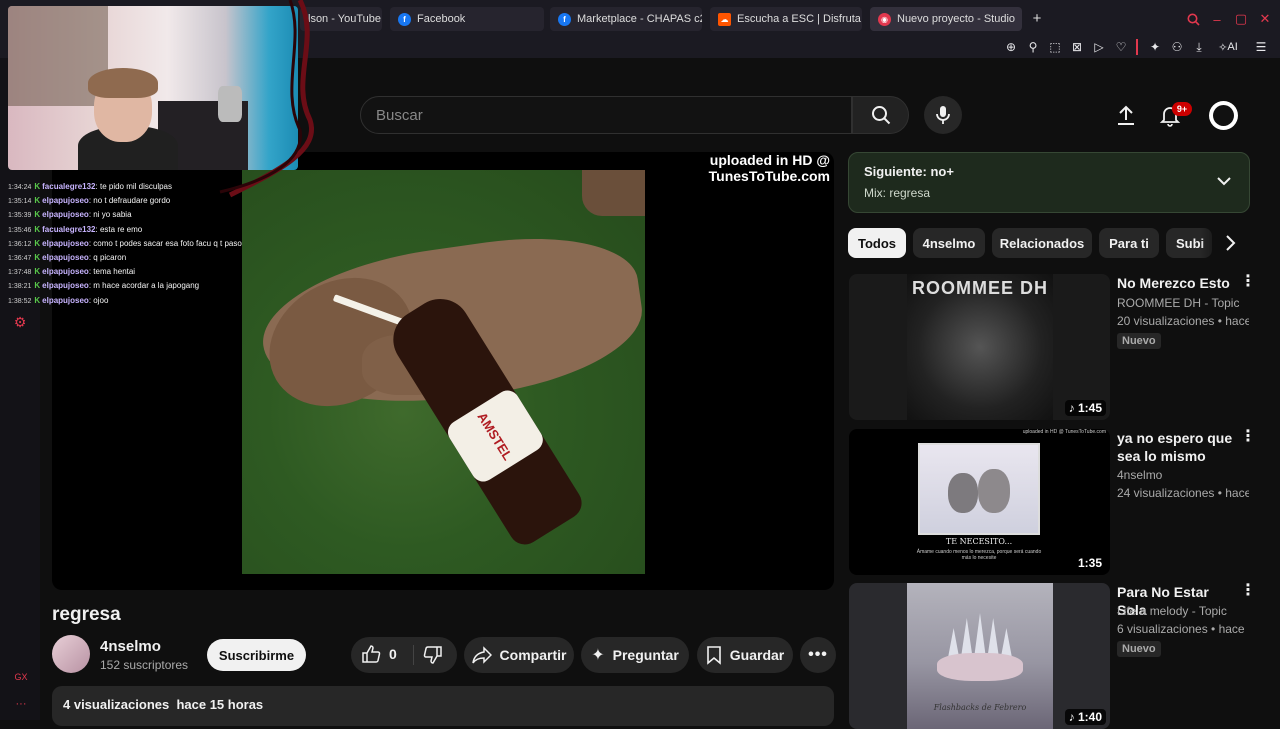  What do you see at coordinates (20, 287) in the screenshot?
I see `chat-time: 1:38:21` at bounding box center [20, 287].